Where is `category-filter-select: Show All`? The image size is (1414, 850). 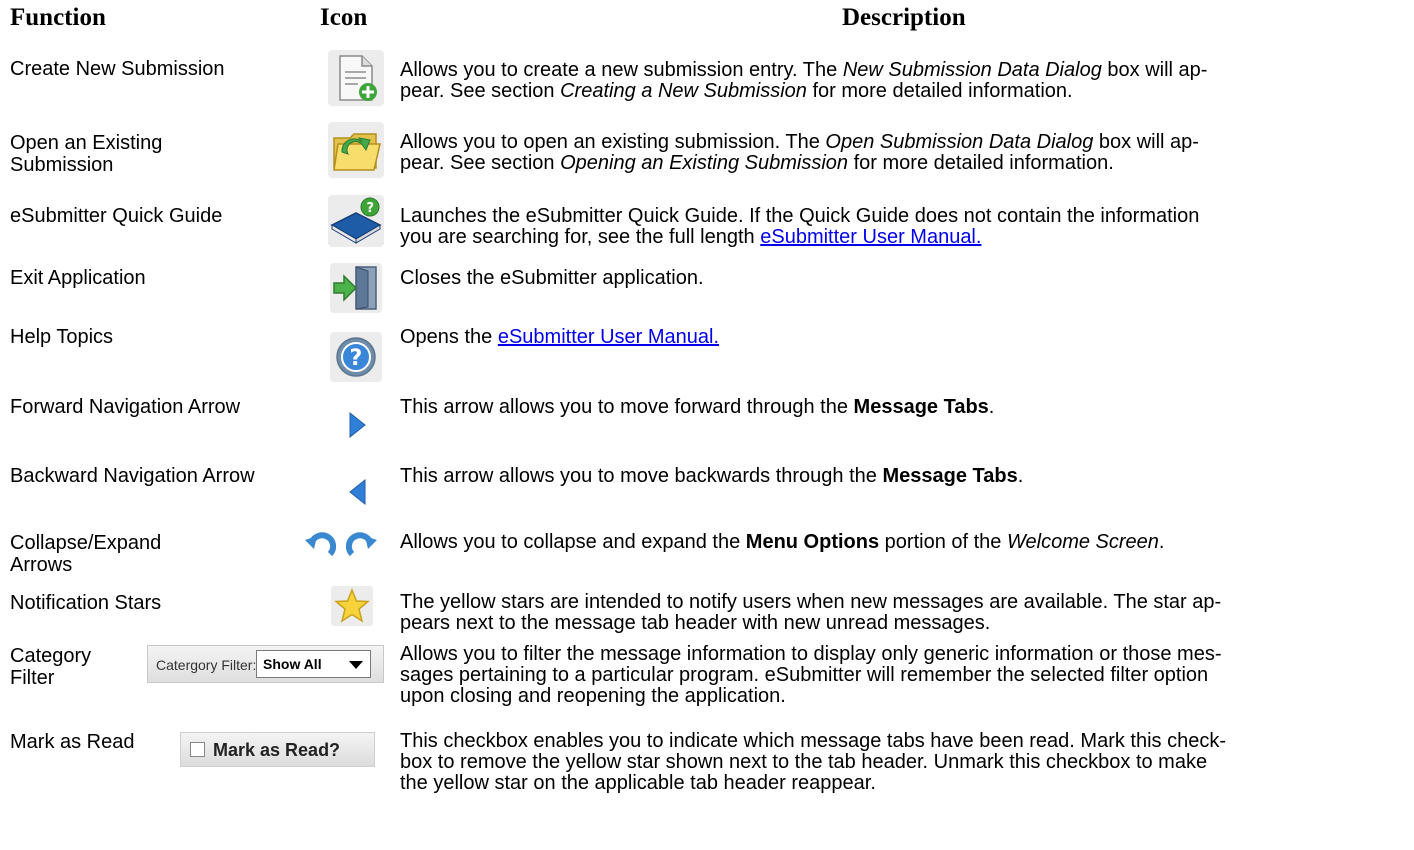 category-filter-select: Show All is located at coordinates (313, 664).